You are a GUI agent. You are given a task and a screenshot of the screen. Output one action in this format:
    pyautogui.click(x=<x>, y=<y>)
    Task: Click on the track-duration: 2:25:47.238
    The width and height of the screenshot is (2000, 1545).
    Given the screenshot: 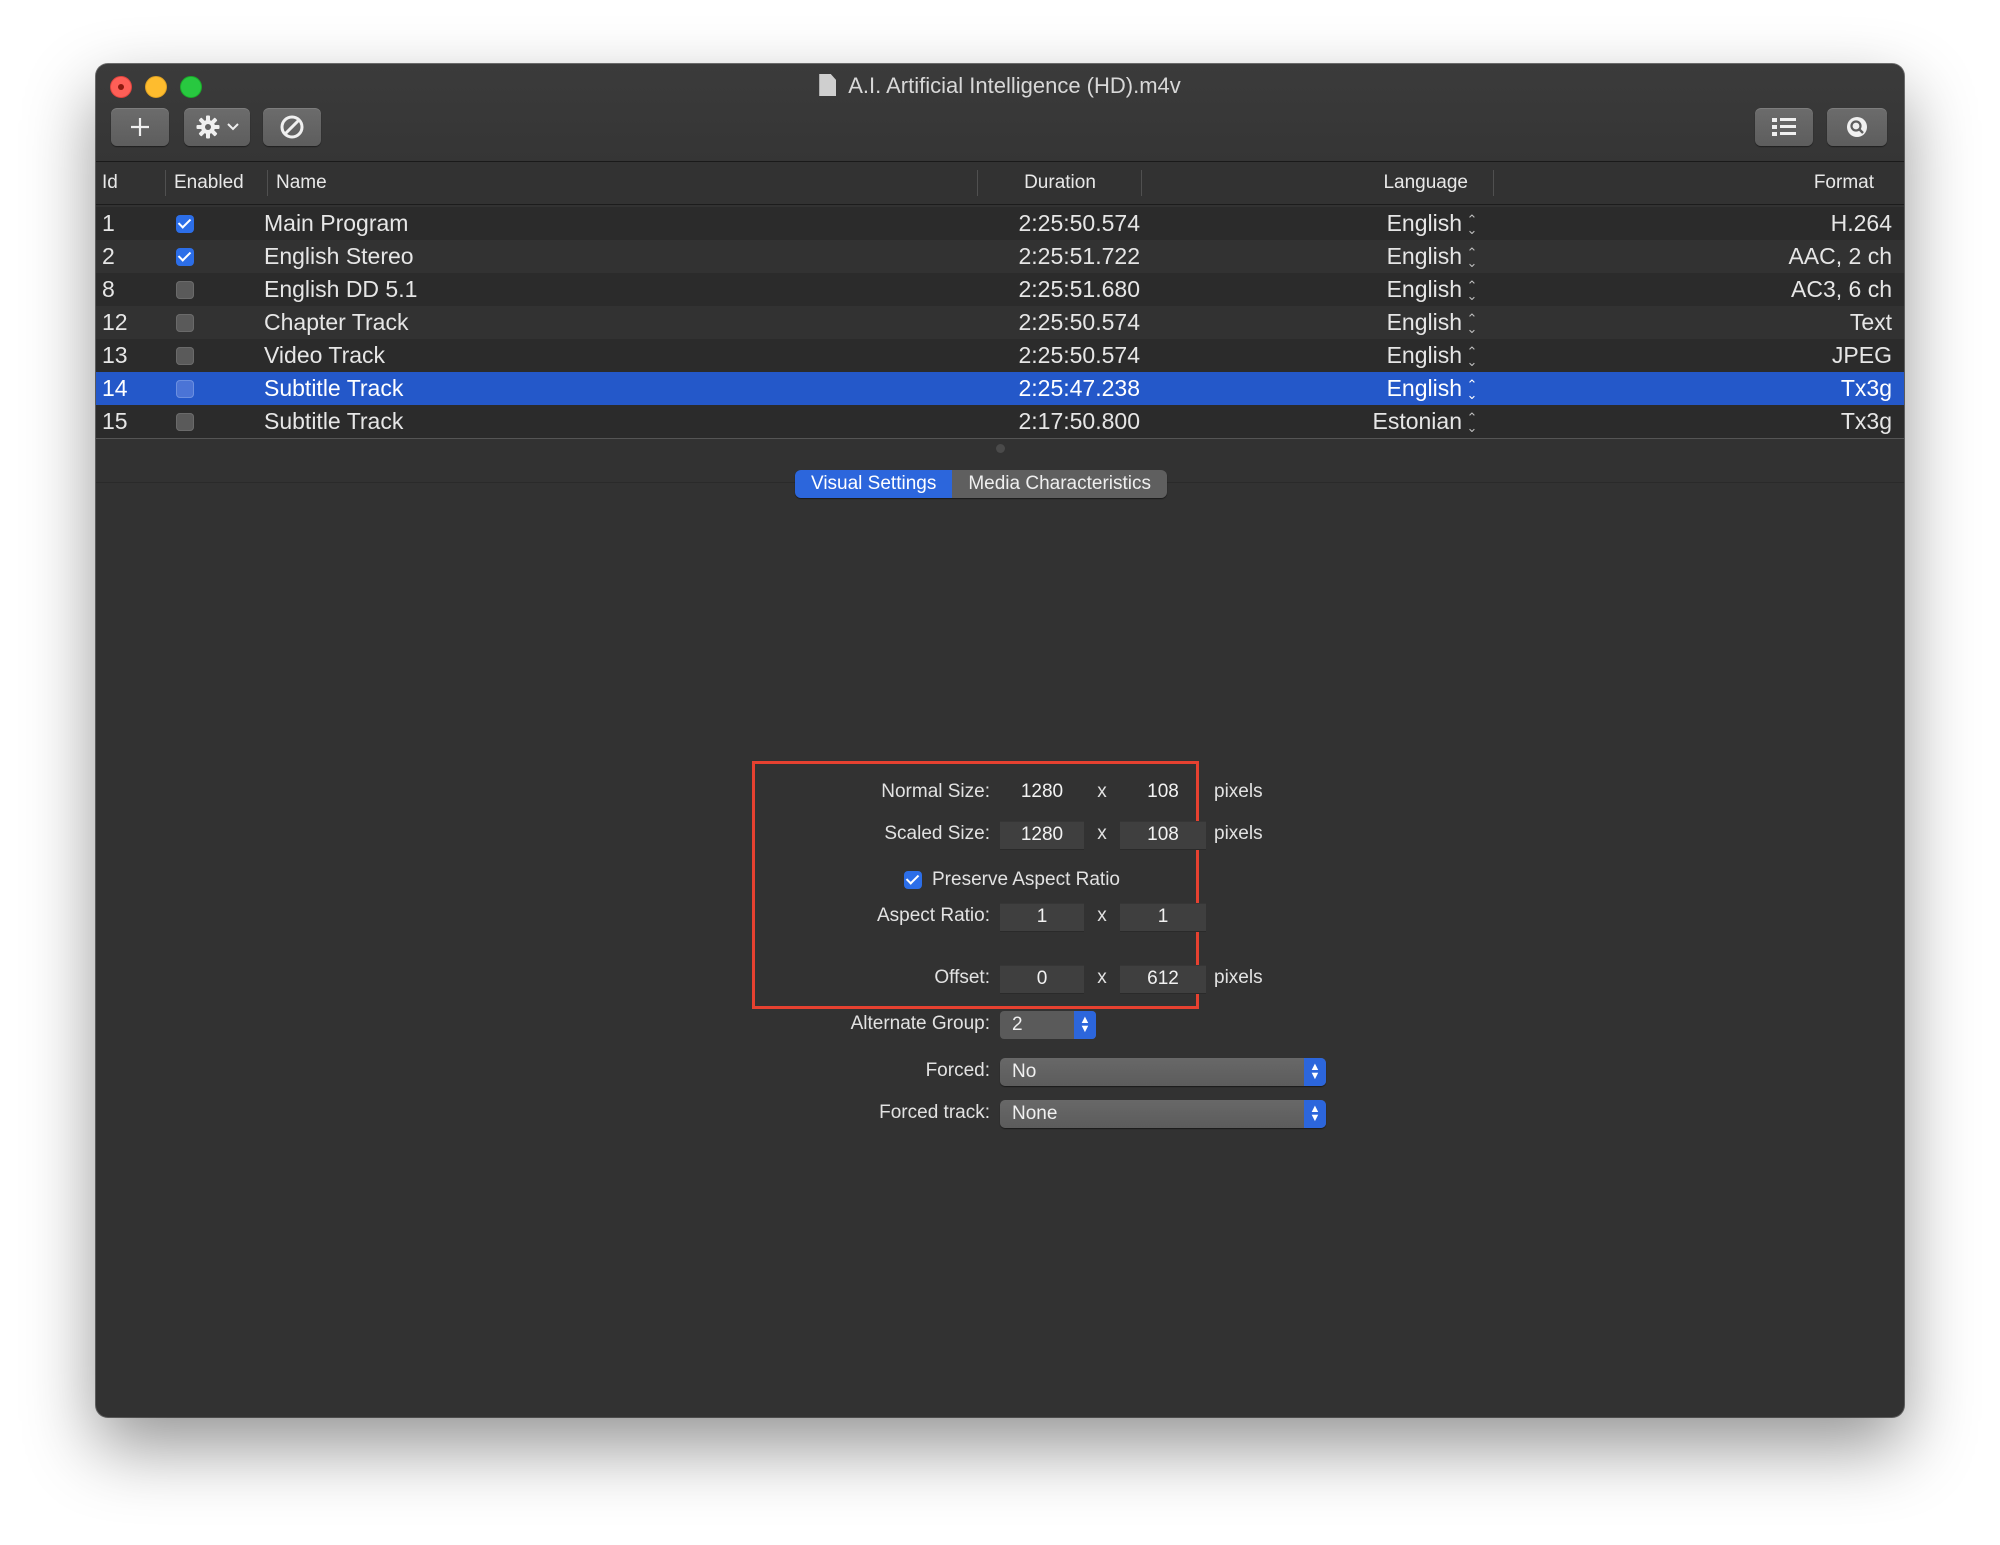 What is the action you would take?
    pyautogui.click(x=1079, y=388)
    